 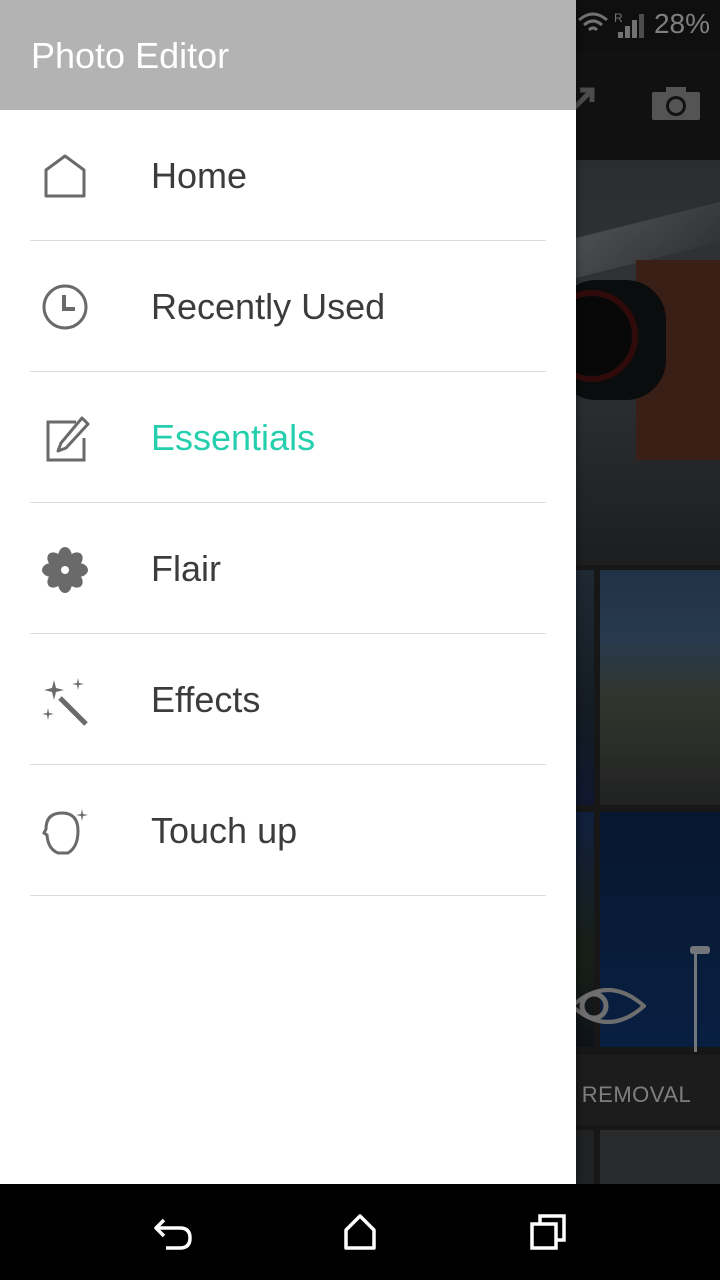 What do you see at coordinates (288, 699) in the screenshot?
I see `menu-item-effects: Effects` at bounding box center [288, 699].